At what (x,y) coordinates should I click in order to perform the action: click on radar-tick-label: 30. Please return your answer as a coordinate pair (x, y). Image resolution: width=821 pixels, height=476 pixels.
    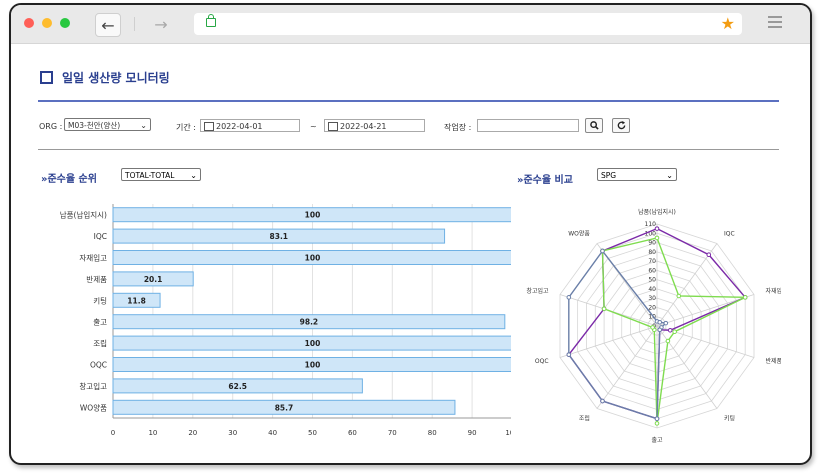
    Looking at the image, I should click on (652, 298).